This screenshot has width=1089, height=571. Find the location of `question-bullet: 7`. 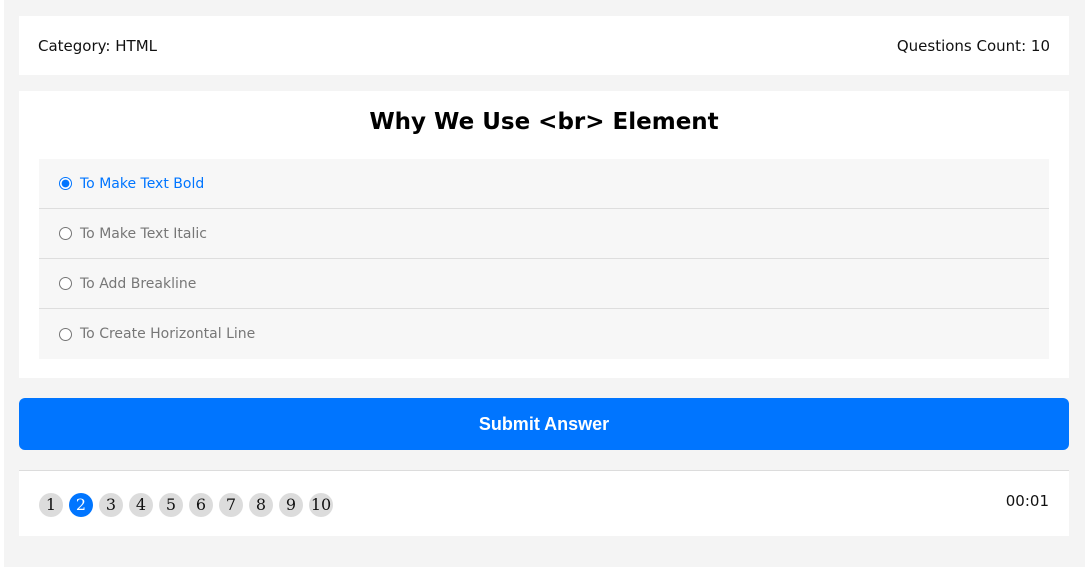

question-bullet: 7 is located at coordinates (231, 504).